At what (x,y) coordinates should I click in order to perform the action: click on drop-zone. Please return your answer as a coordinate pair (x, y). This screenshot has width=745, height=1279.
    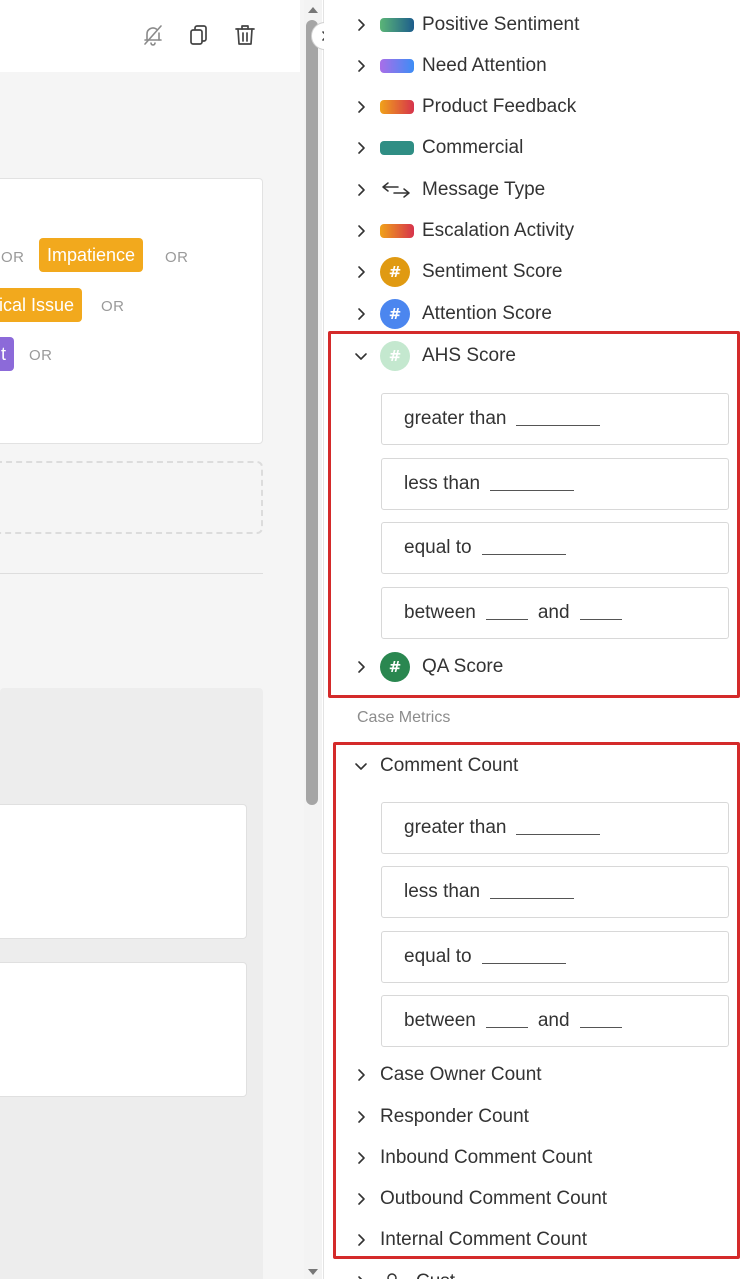
    Looking at the image, I should click on (131, 497).